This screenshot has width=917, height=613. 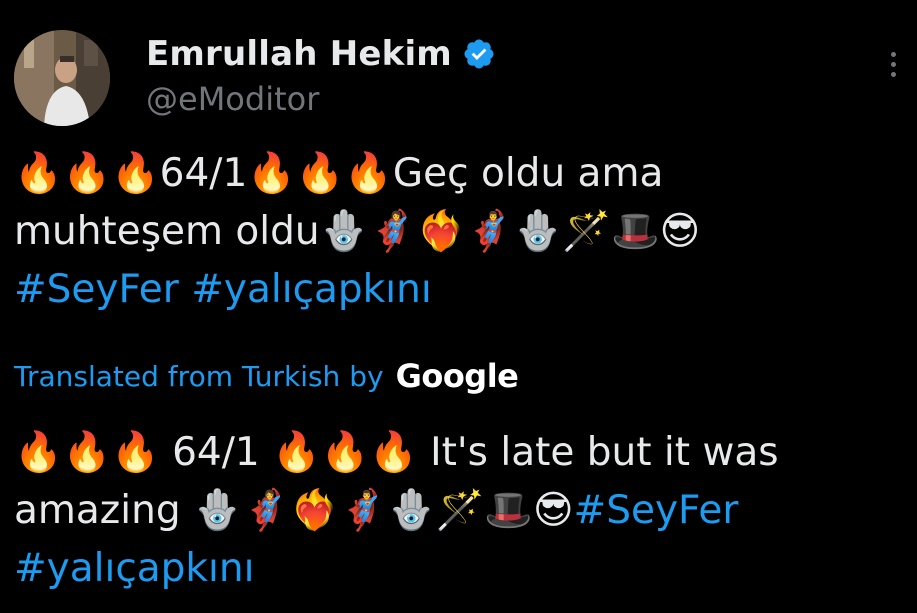 What do you see at coordinates (294, 510) in the screenshot?
I see `translation-line-2-text: amazing 🪬🦸‍♀️❤️‍🔥🦸‍♂️🪬🪄🎩😎` at bounding box center [294, 510].